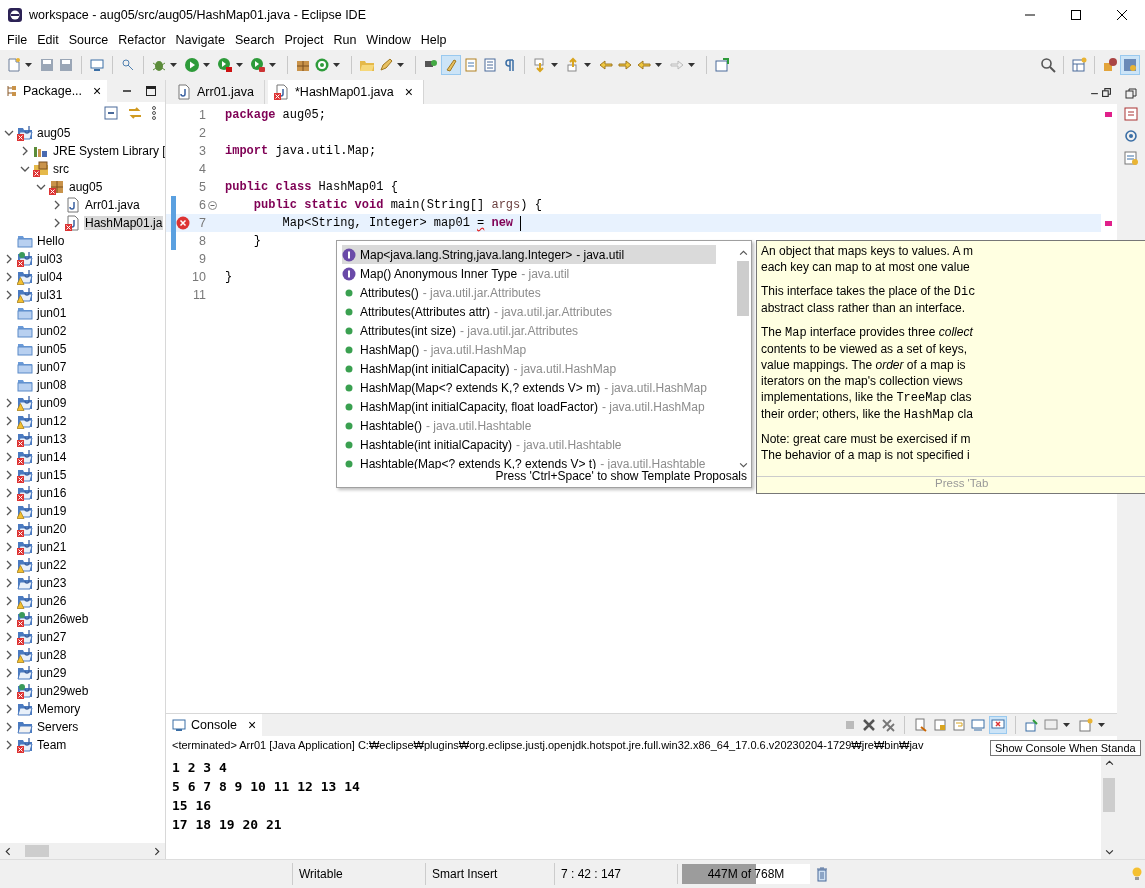 This screenshot has height=888, width=1145. I want to click on run-icon, so click(192, 65).